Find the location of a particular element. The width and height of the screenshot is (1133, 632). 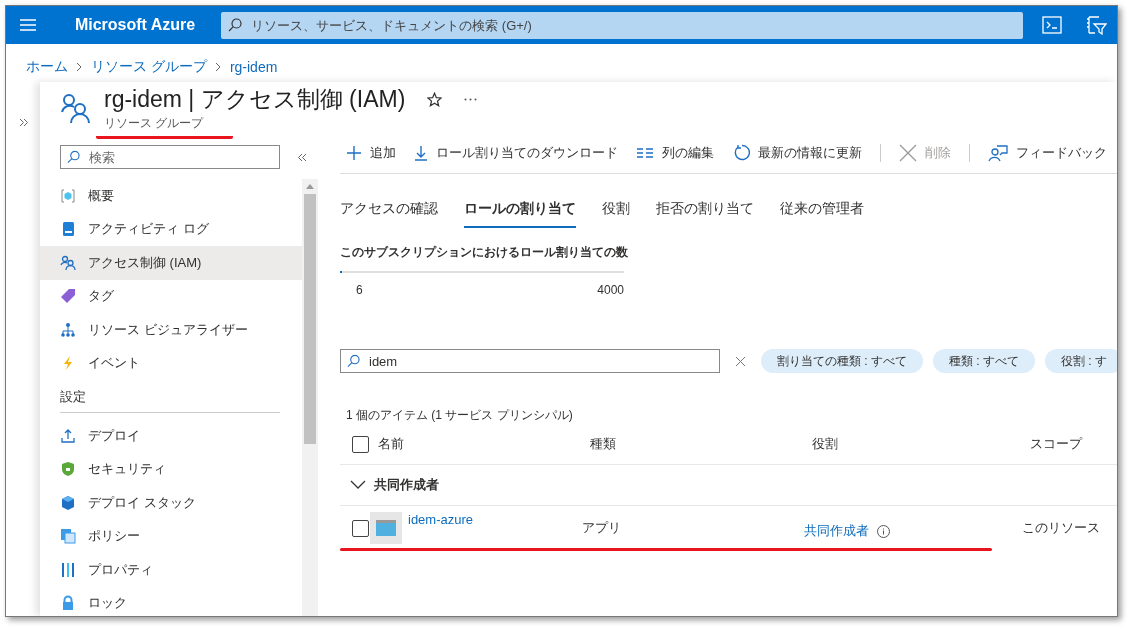

tag-icon is located at coordinates (68, 296).